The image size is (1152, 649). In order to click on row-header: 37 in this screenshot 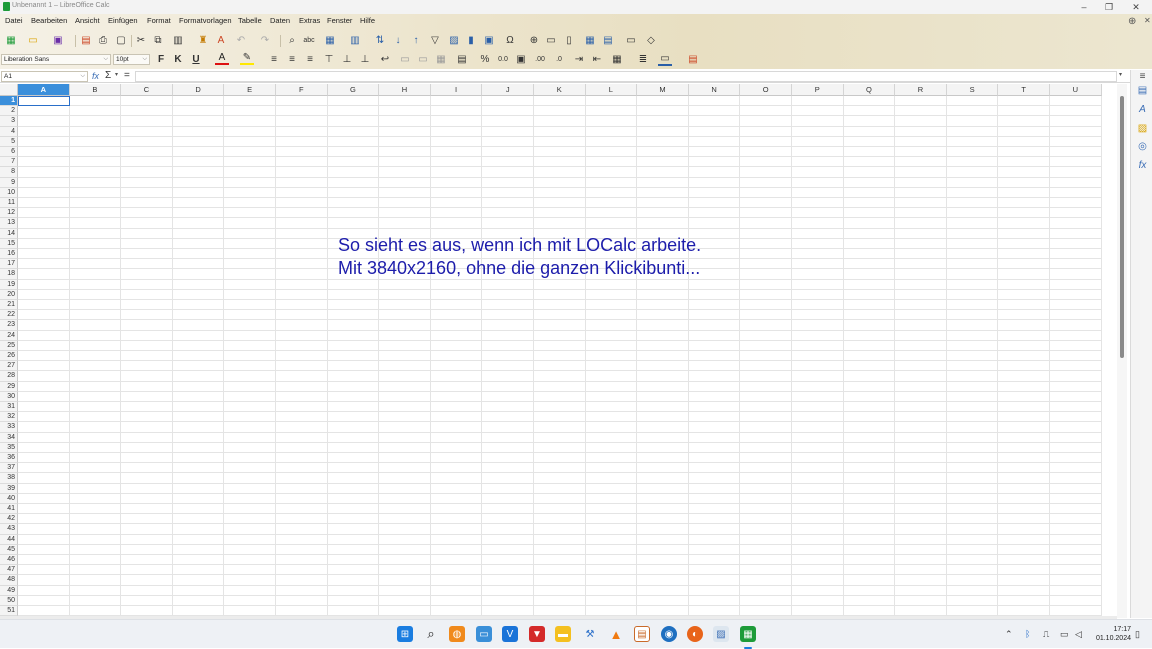, I will do `click(9, 468)`.